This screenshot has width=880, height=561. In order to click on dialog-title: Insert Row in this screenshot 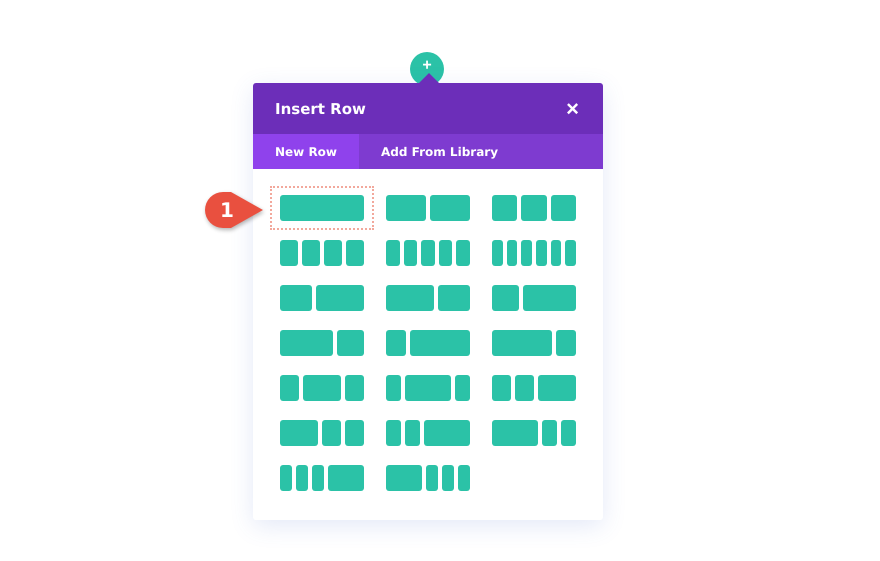, I will do `click(320, 109)`.